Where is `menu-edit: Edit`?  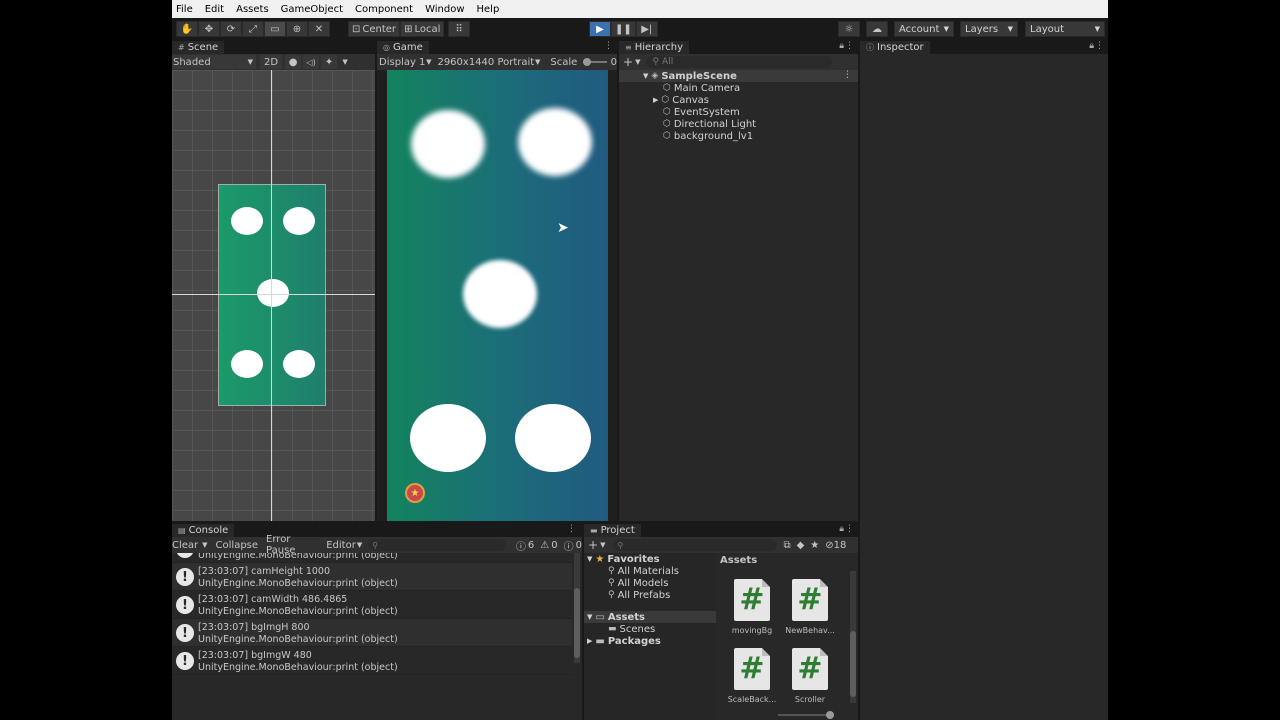
menu-edit: Edit is located at coordinates (214, 9).